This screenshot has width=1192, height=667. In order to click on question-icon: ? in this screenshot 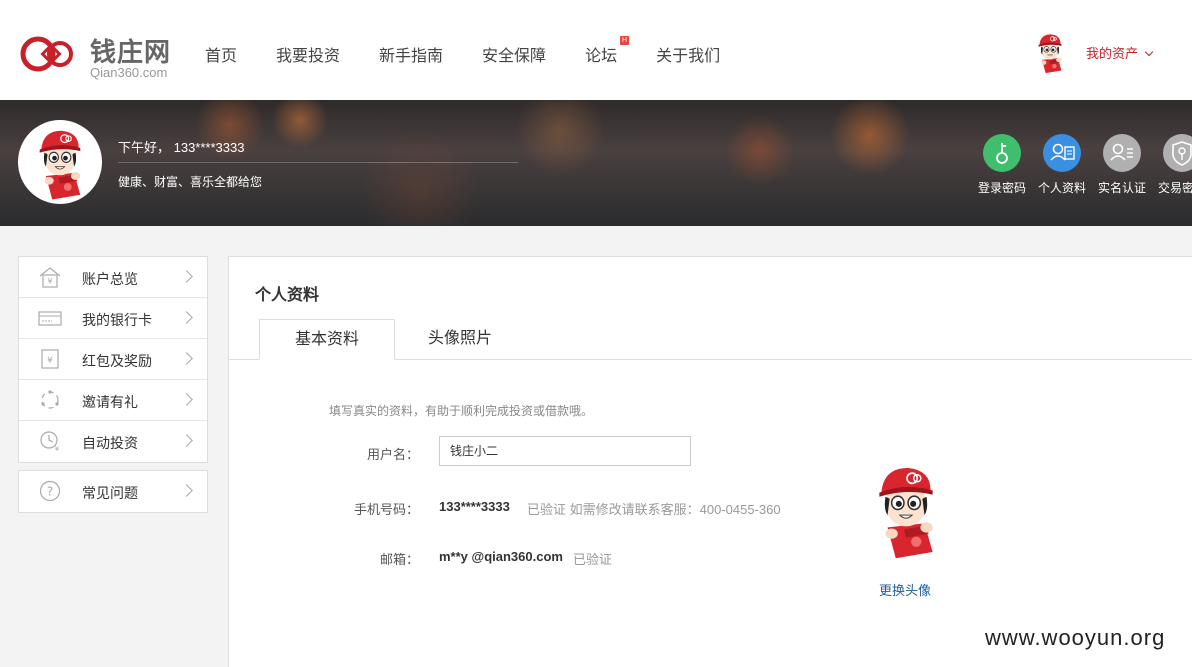, I will do `click(50, 491)`.